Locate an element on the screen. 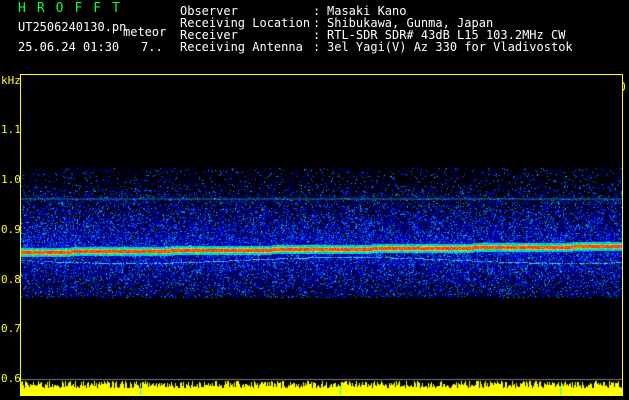 The height and width of the screenshot is (400, 629). y-tick-label: 1.0 is located at coordinates (11, 179).